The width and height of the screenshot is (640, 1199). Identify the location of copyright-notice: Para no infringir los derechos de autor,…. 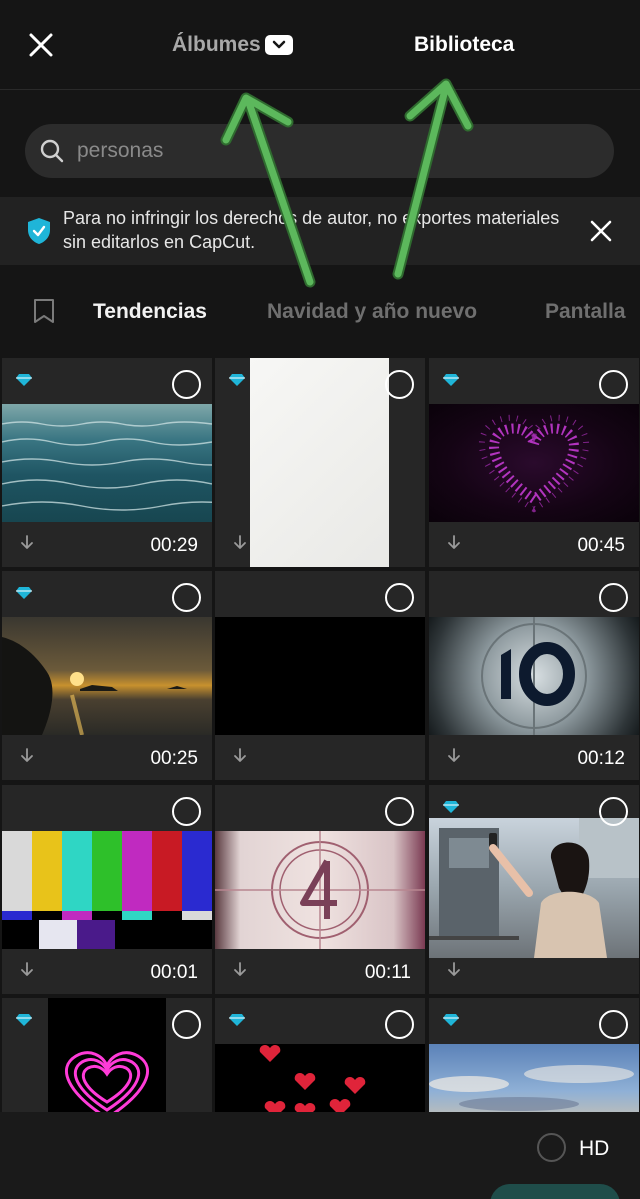
(320, 231).